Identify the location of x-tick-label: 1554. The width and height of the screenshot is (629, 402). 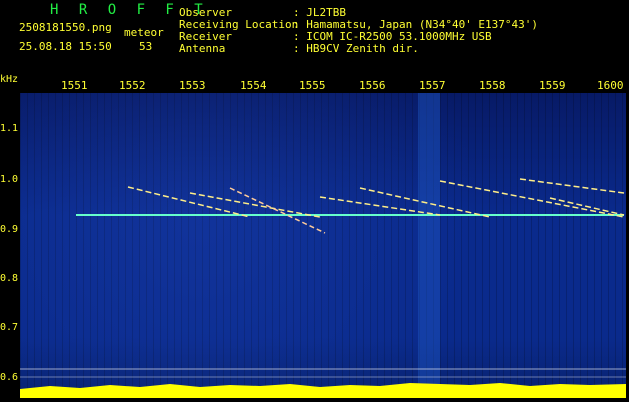
(253, 85).